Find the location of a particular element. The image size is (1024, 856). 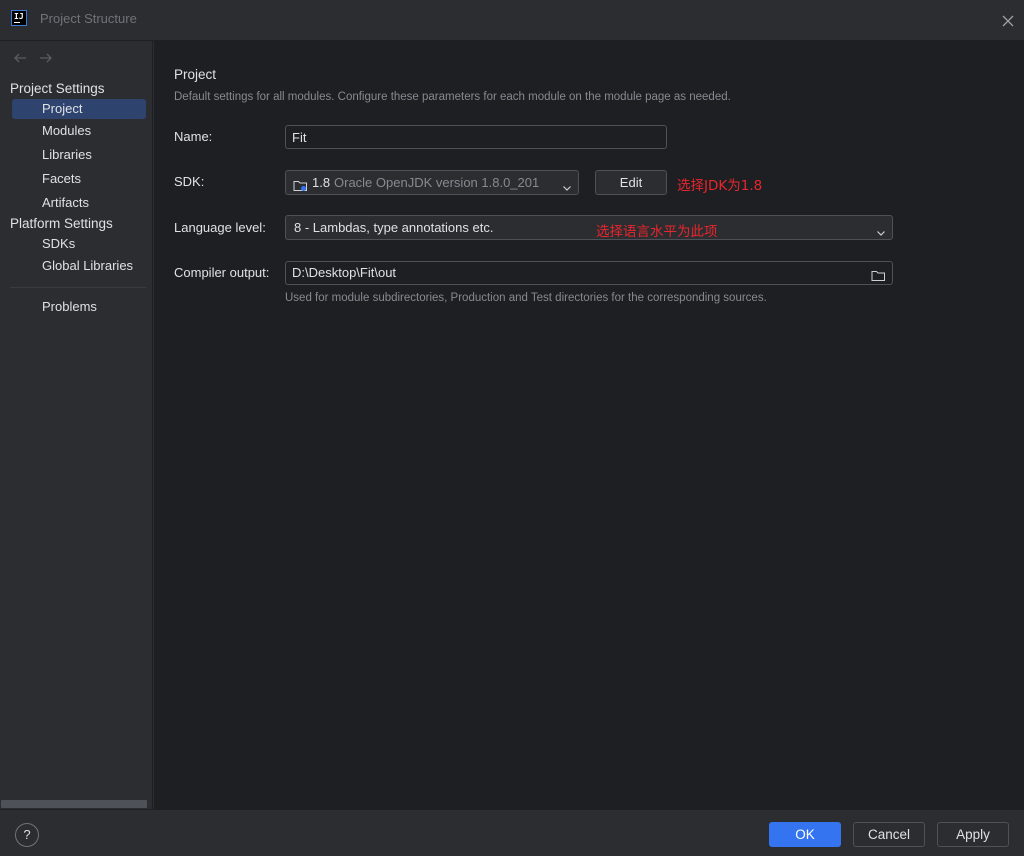

sidebar-item-modules: Modules is located at coordinates (79, 131).